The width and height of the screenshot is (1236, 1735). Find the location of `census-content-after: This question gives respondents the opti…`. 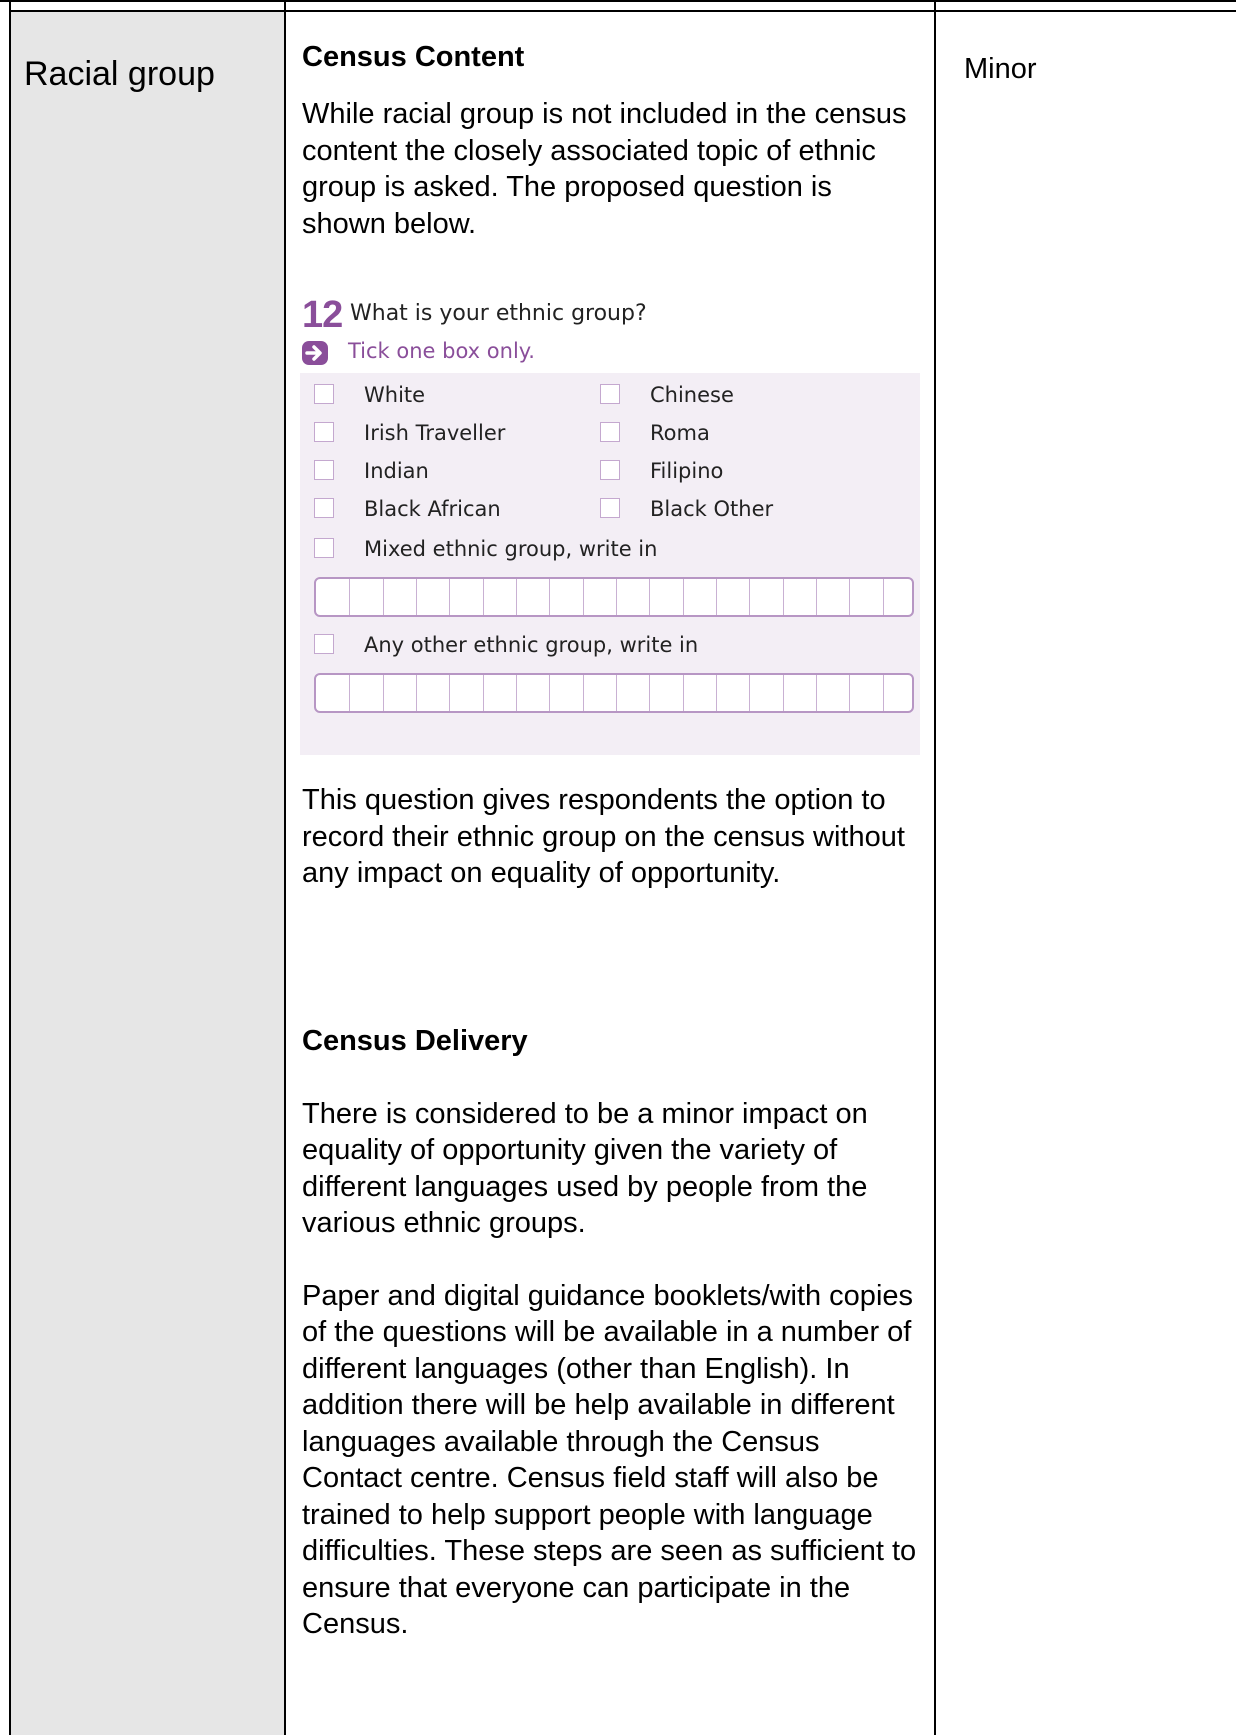

census-content-after: This question gives respondents the opti… is located at coordinates (603, 836).